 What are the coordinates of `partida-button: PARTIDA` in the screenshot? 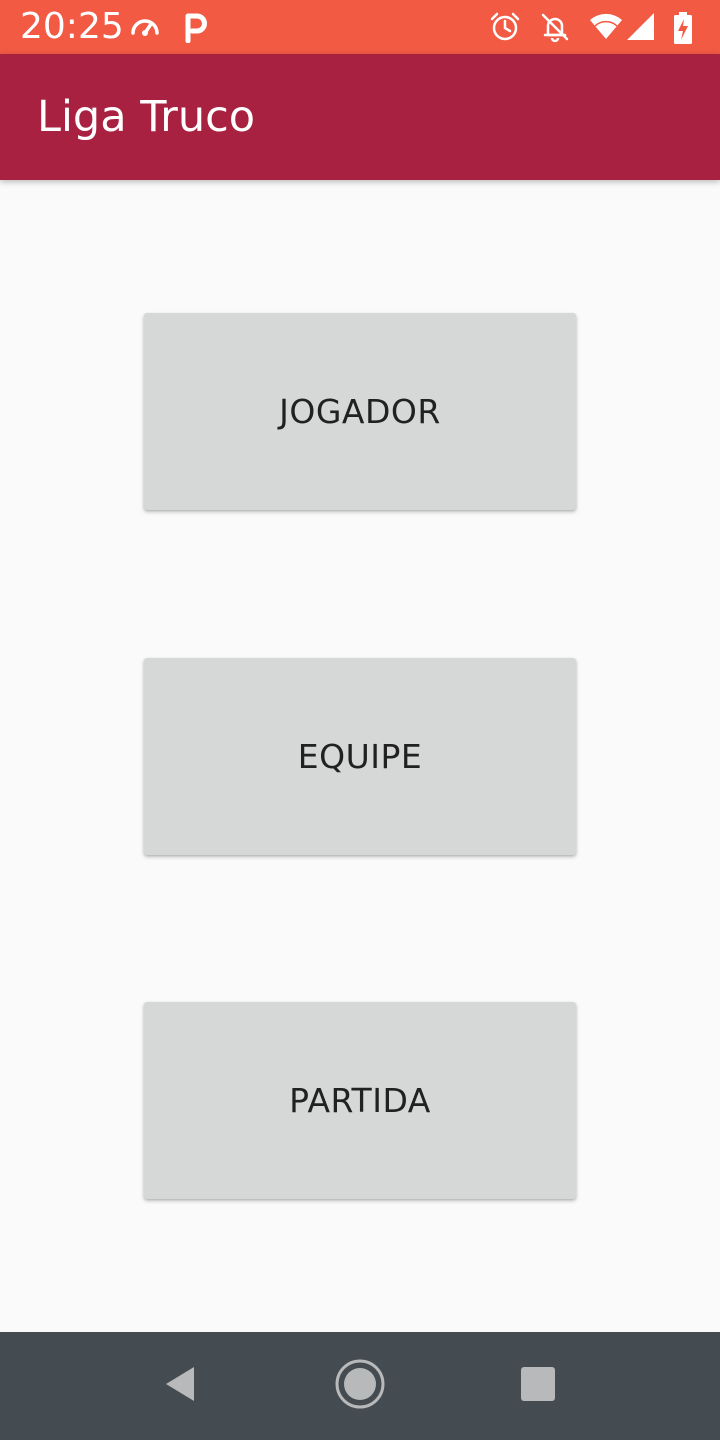 It's located at (360, 1100).